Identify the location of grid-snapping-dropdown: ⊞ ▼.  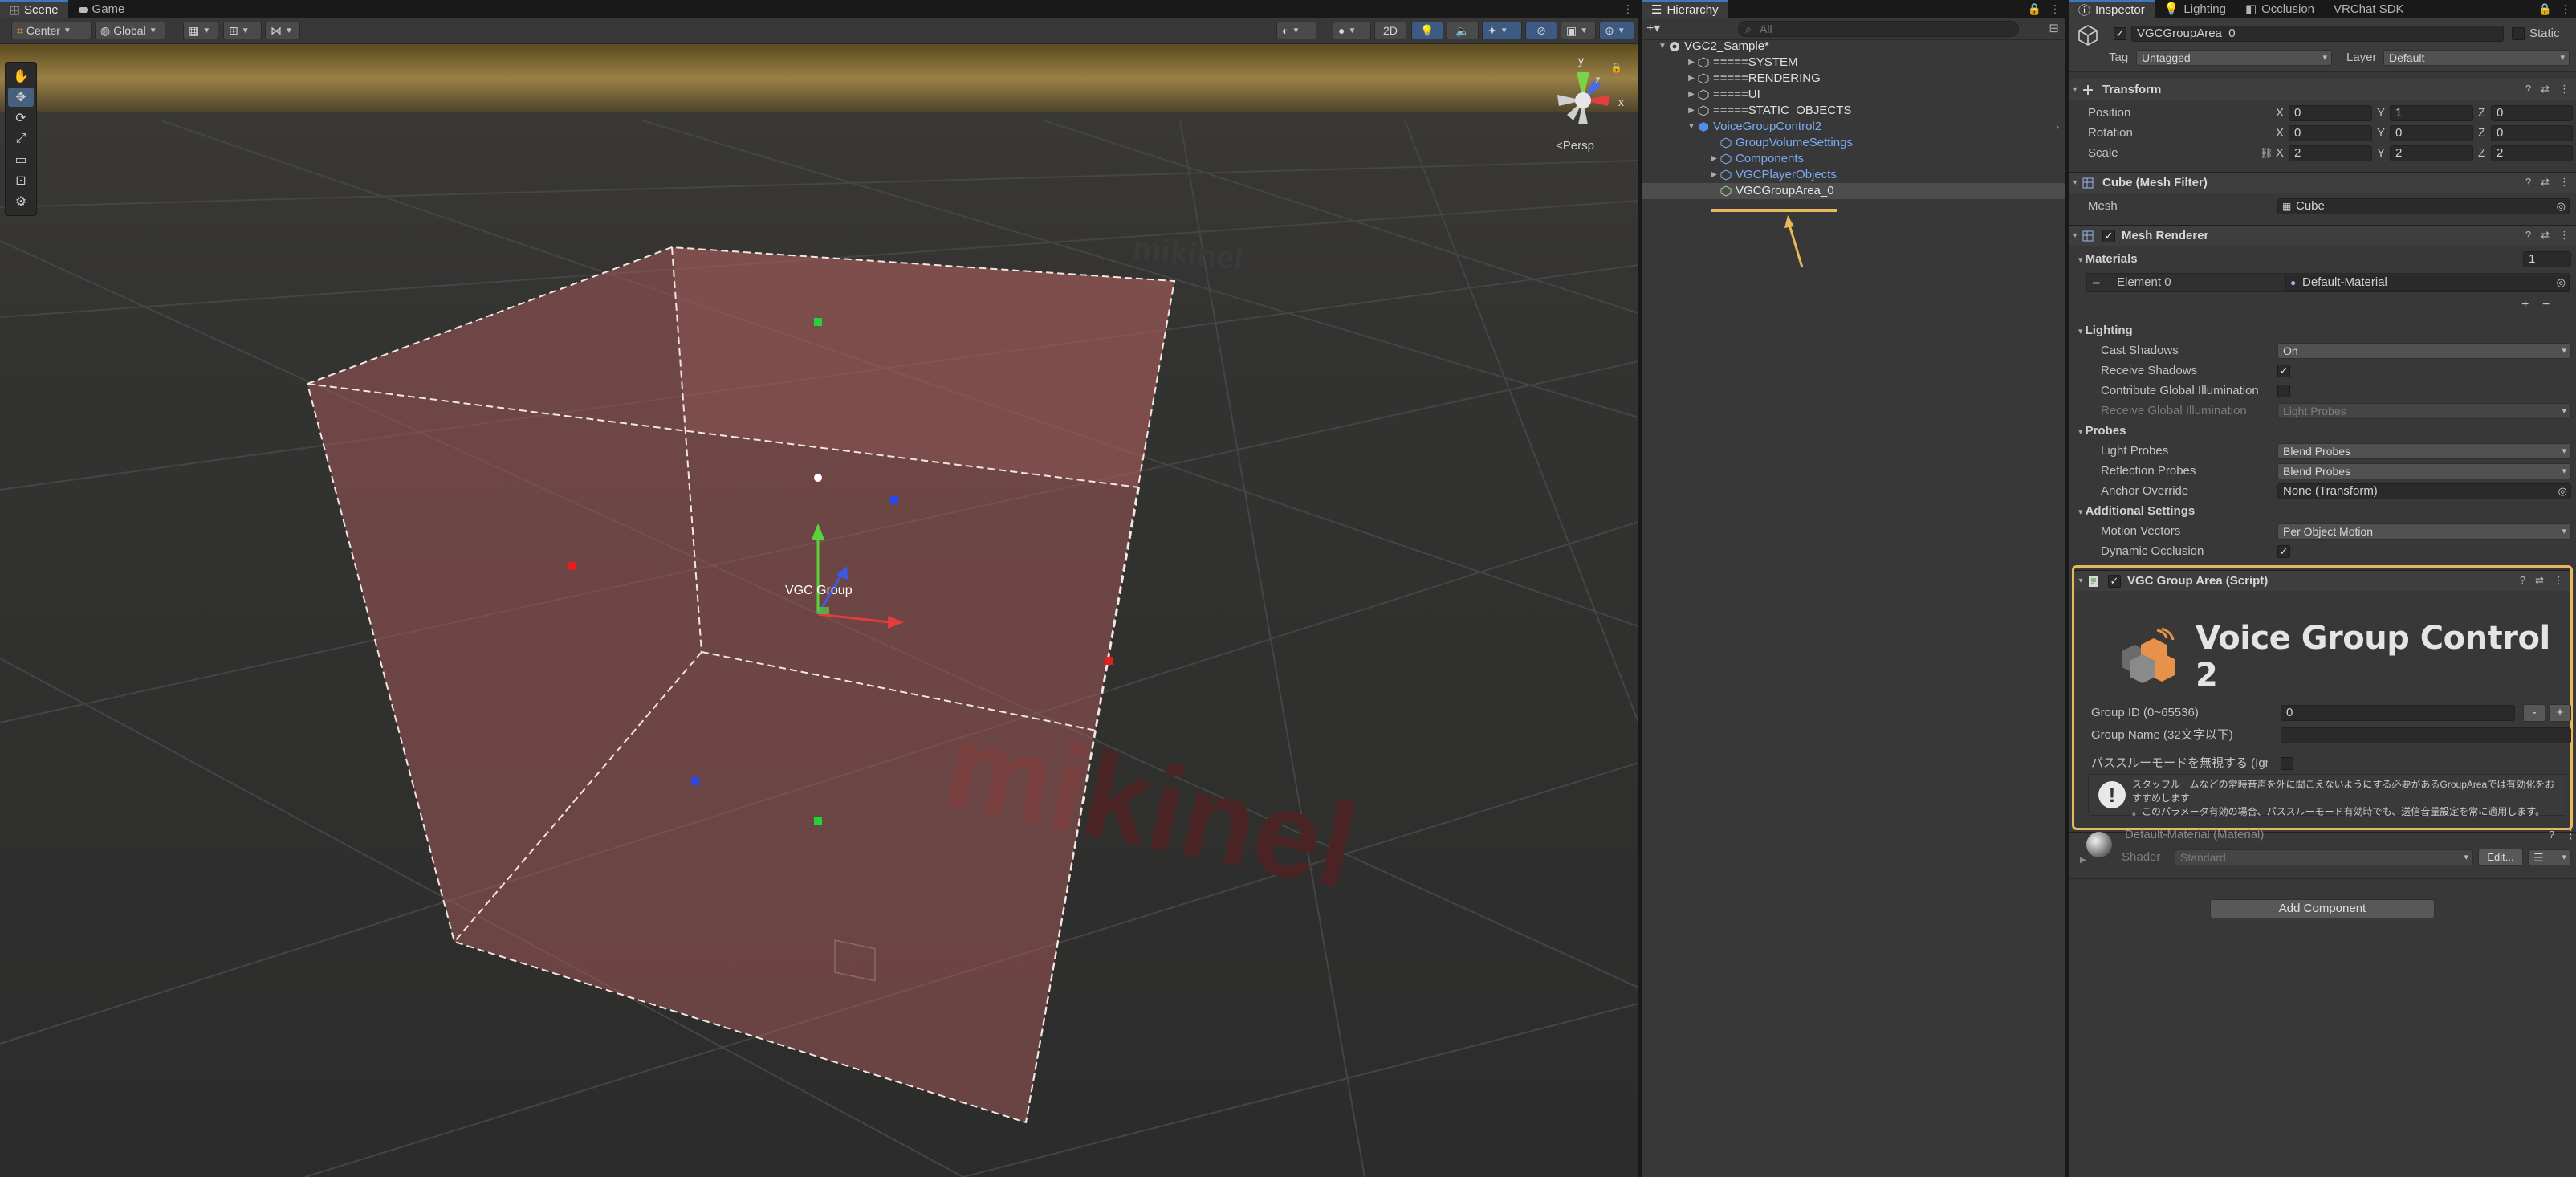
(242, 30).